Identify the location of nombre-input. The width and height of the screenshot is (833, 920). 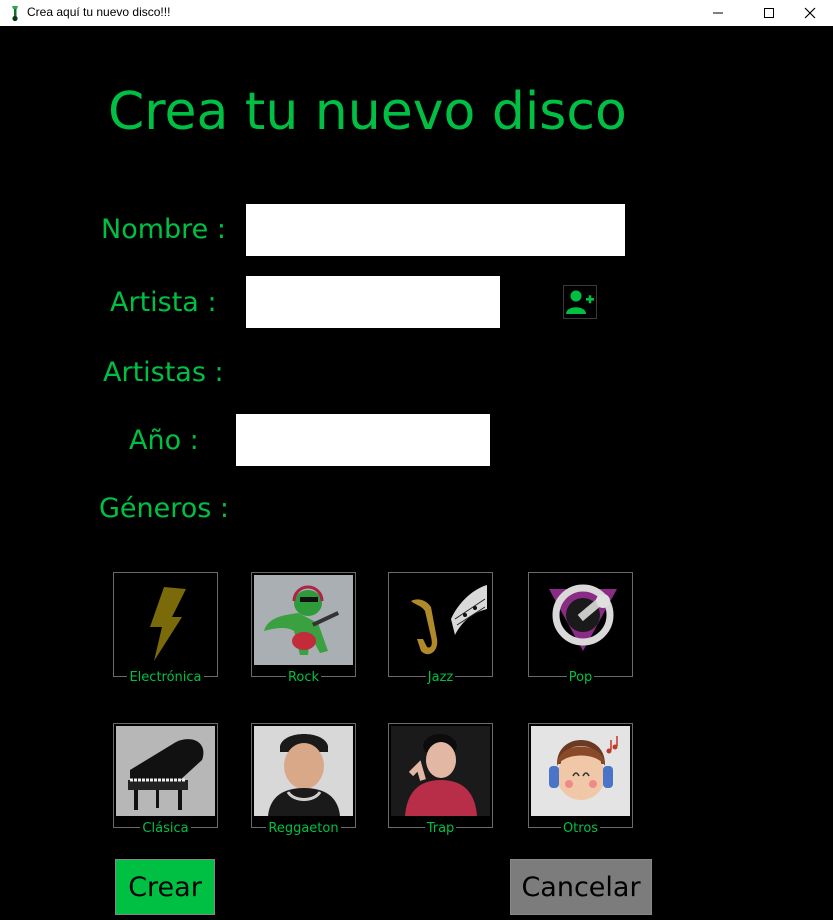
(435, 230).